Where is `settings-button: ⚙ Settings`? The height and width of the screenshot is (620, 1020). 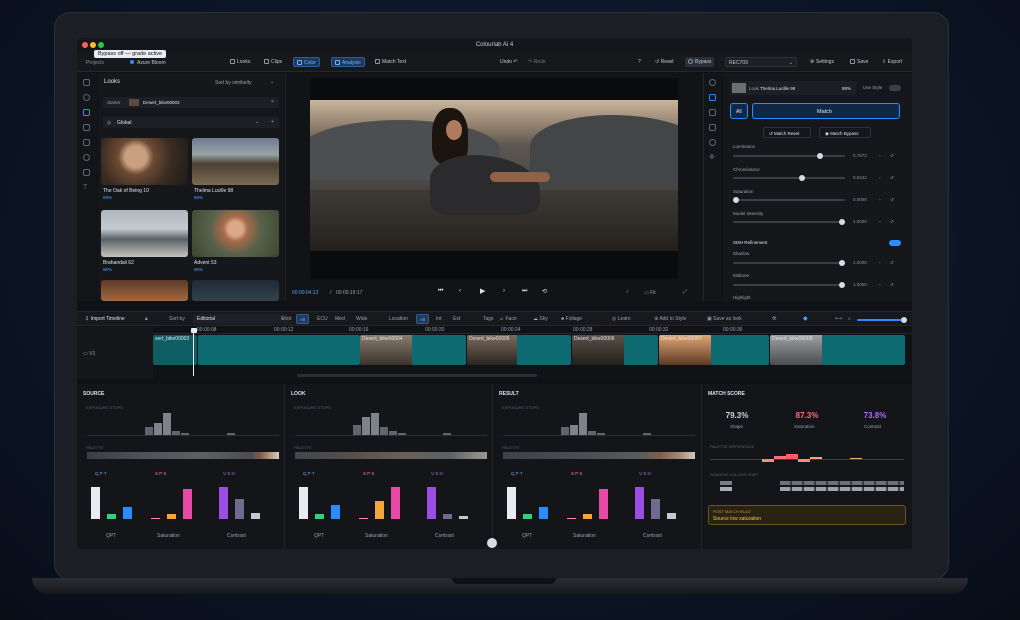
settings-button: ⚙ Settings is located at coordinates (822, 62).